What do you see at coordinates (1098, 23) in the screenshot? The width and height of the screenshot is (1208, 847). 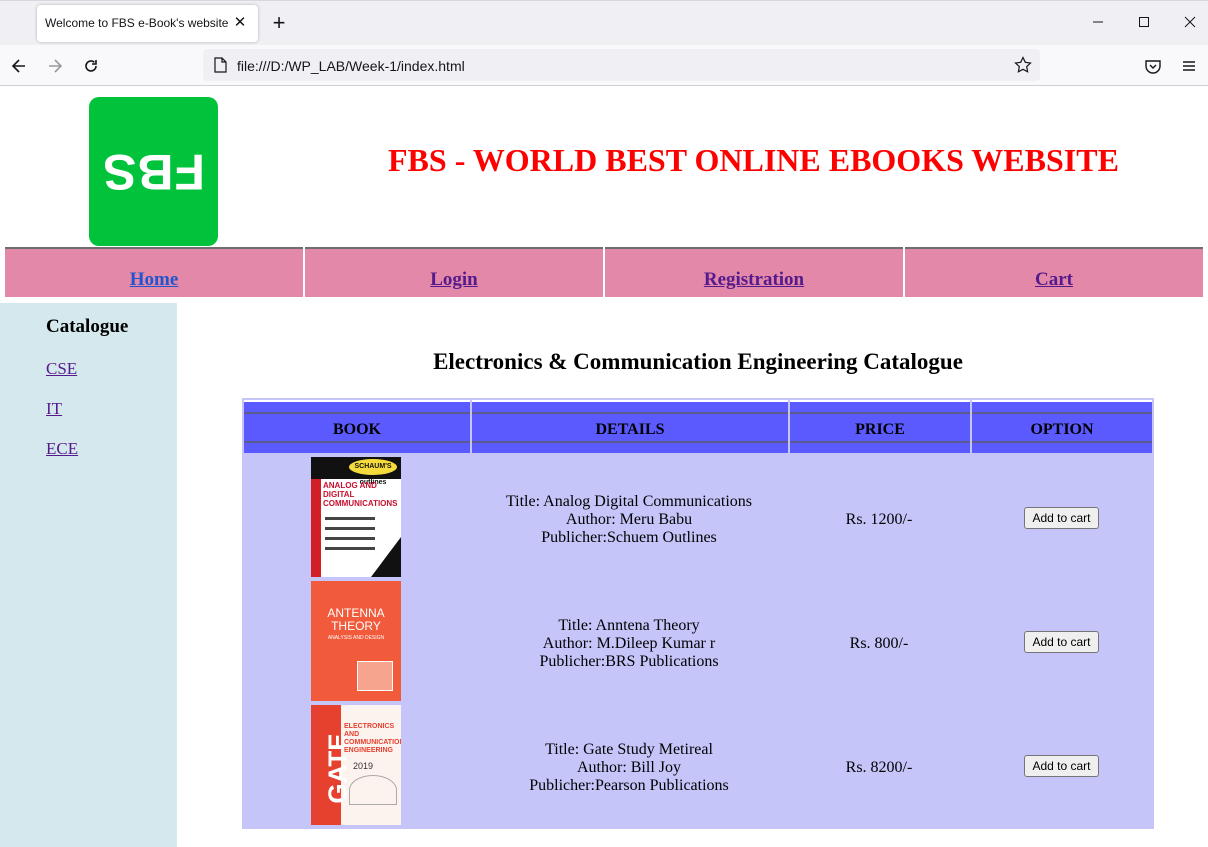 I see `minimize-icon` at bounding box center [1098, 23].